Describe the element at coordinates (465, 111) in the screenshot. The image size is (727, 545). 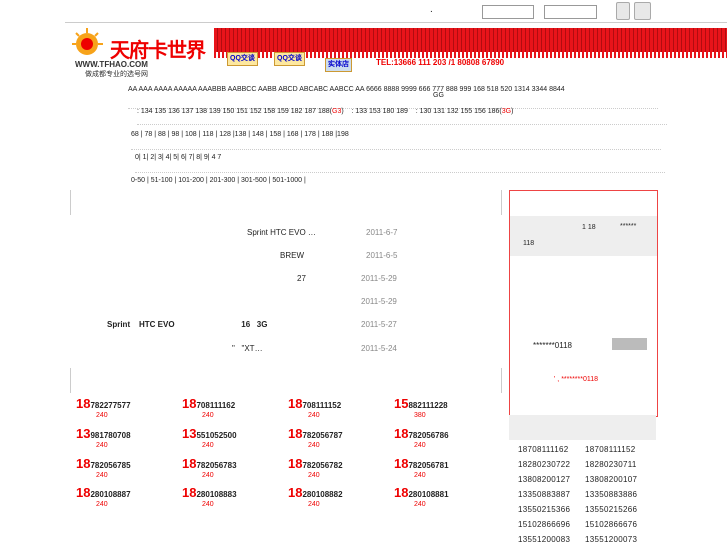
I see `prefix-links-unicom: : 130 131 132 155 156 186(3G)` at that location.